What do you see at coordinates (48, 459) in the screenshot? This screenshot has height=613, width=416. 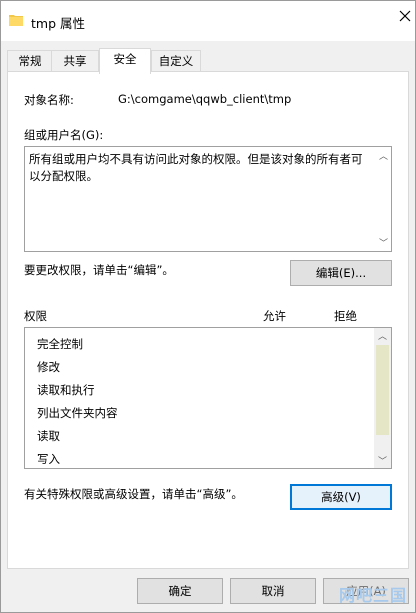 I see `permission-item: 写入` at bounding box center [48, 459].